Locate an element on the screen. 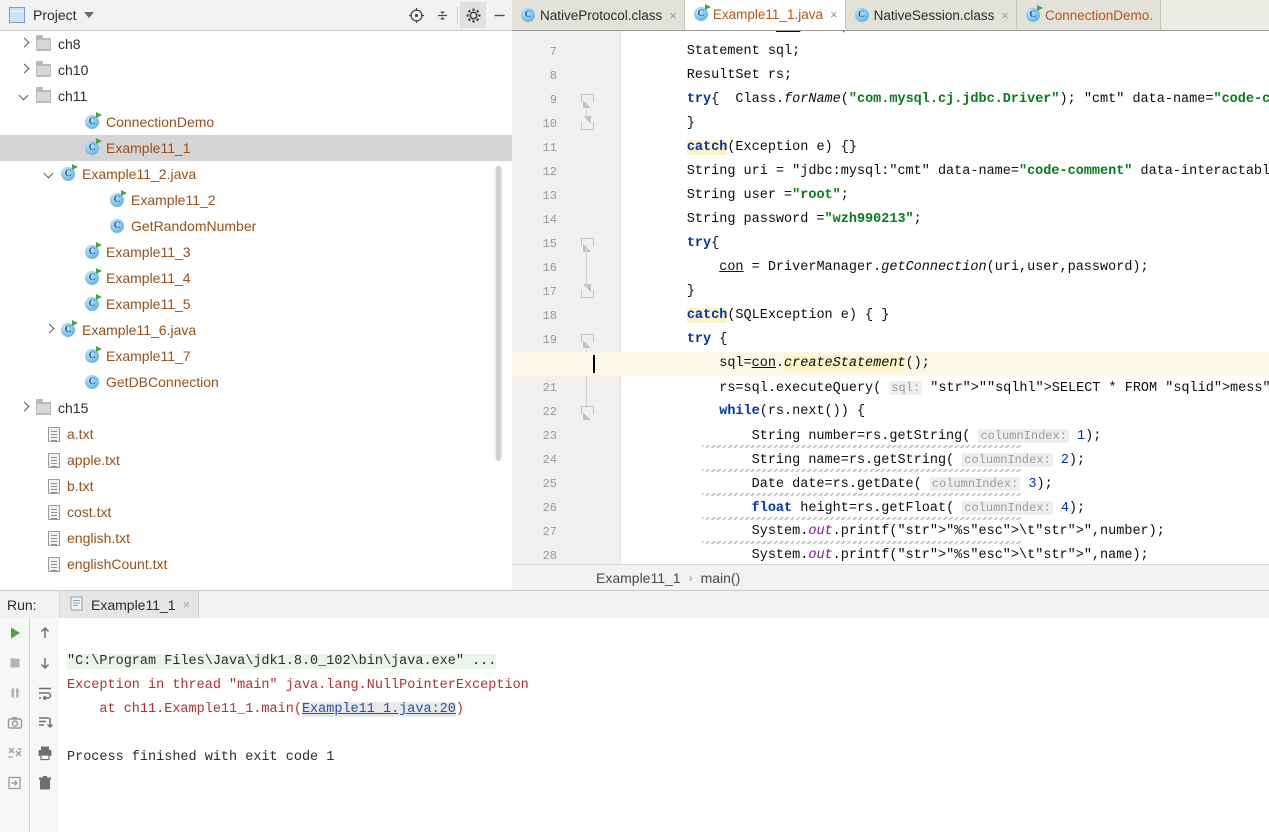 The width and height of the screenshot is (1269, 832). console-stacktrace-link: Example11_1.java:20 is located at coordinates (378, 709).